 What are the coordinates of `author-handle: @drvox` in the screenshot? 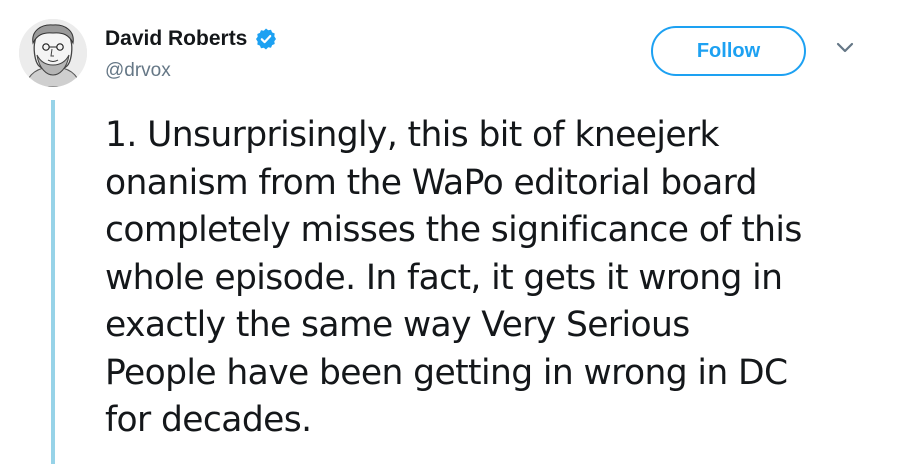 It's located at (138, 71).